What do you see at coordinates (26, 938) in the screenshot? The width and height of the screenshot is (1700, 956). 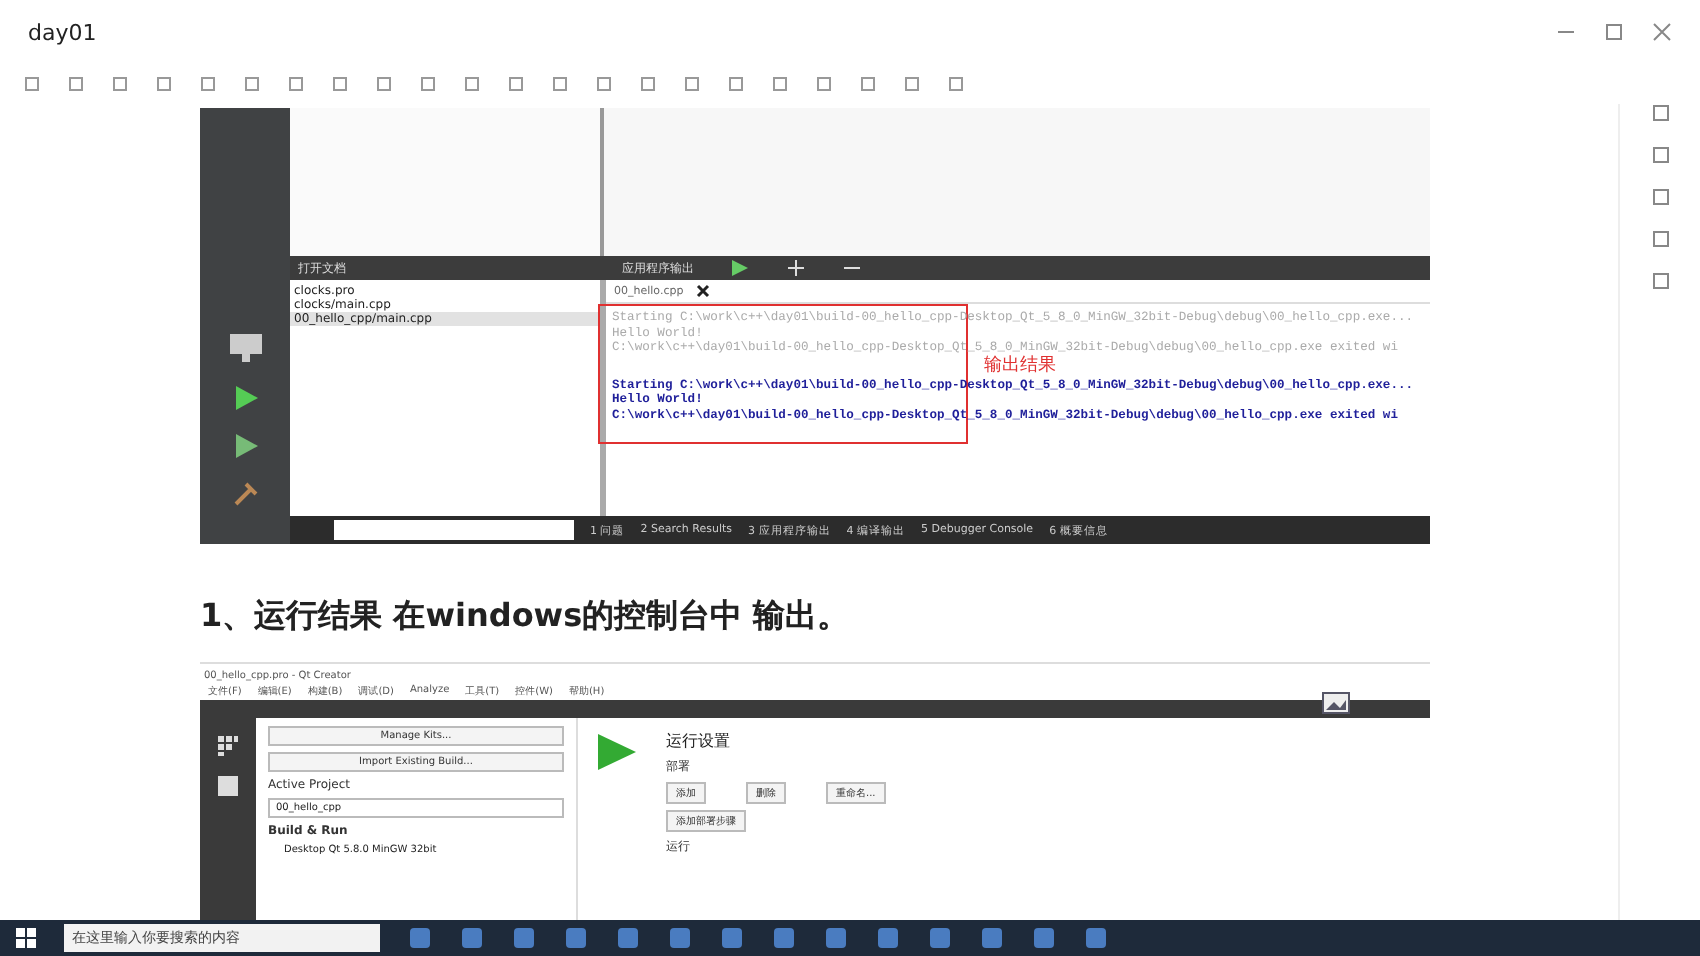 I see `windows-icon` at bounding box center [26, 938].